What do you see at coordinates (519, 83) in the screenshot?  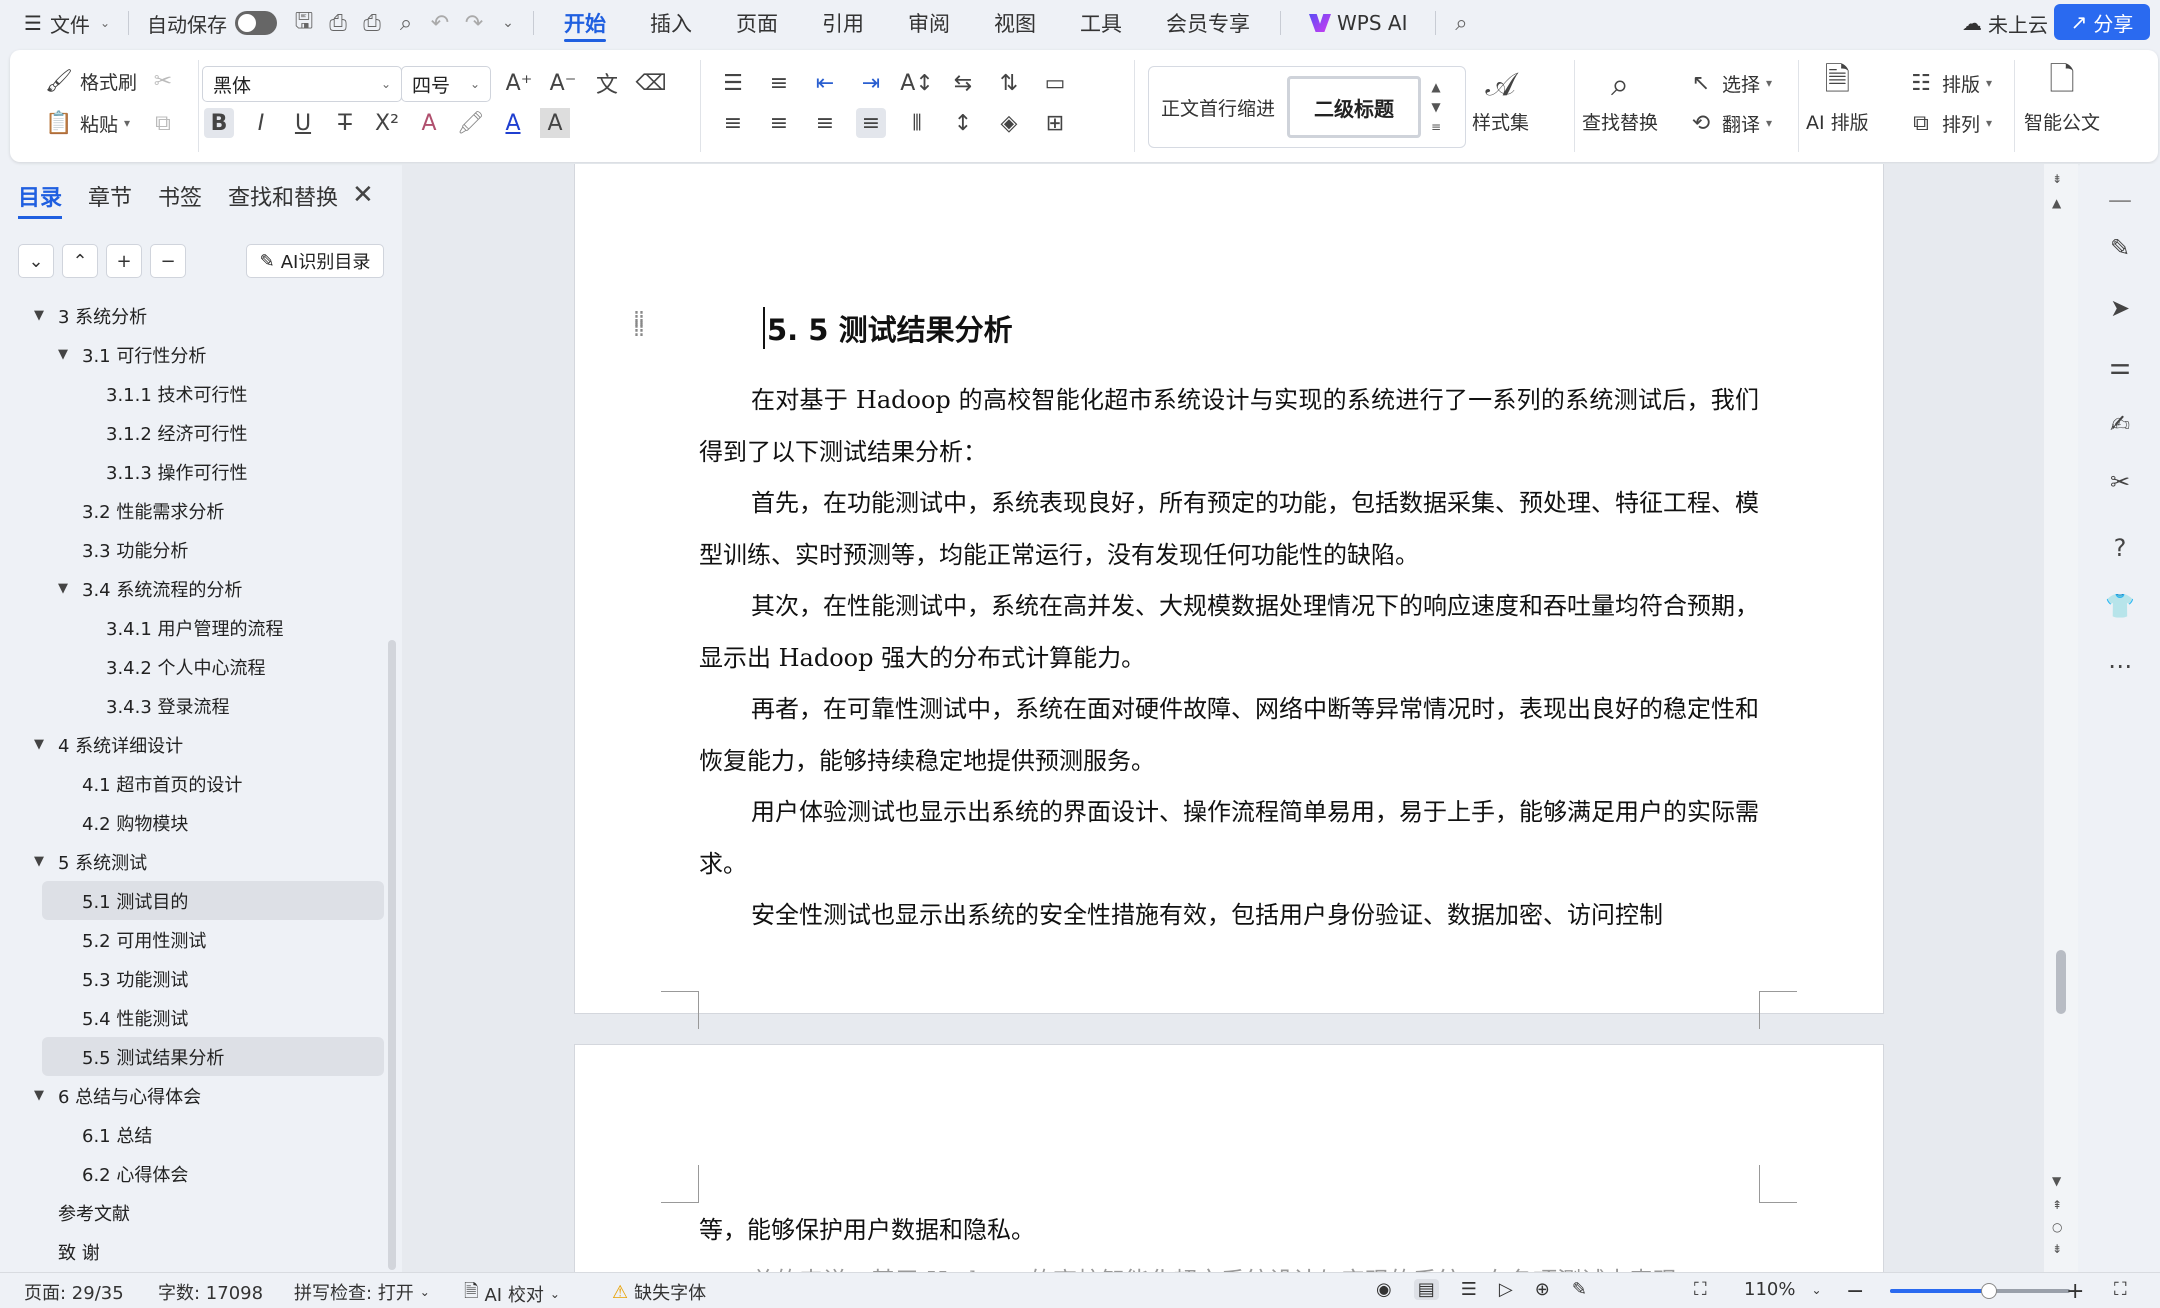 I see `grow-font-icon: A⁺` at bounding box center [519, 83].